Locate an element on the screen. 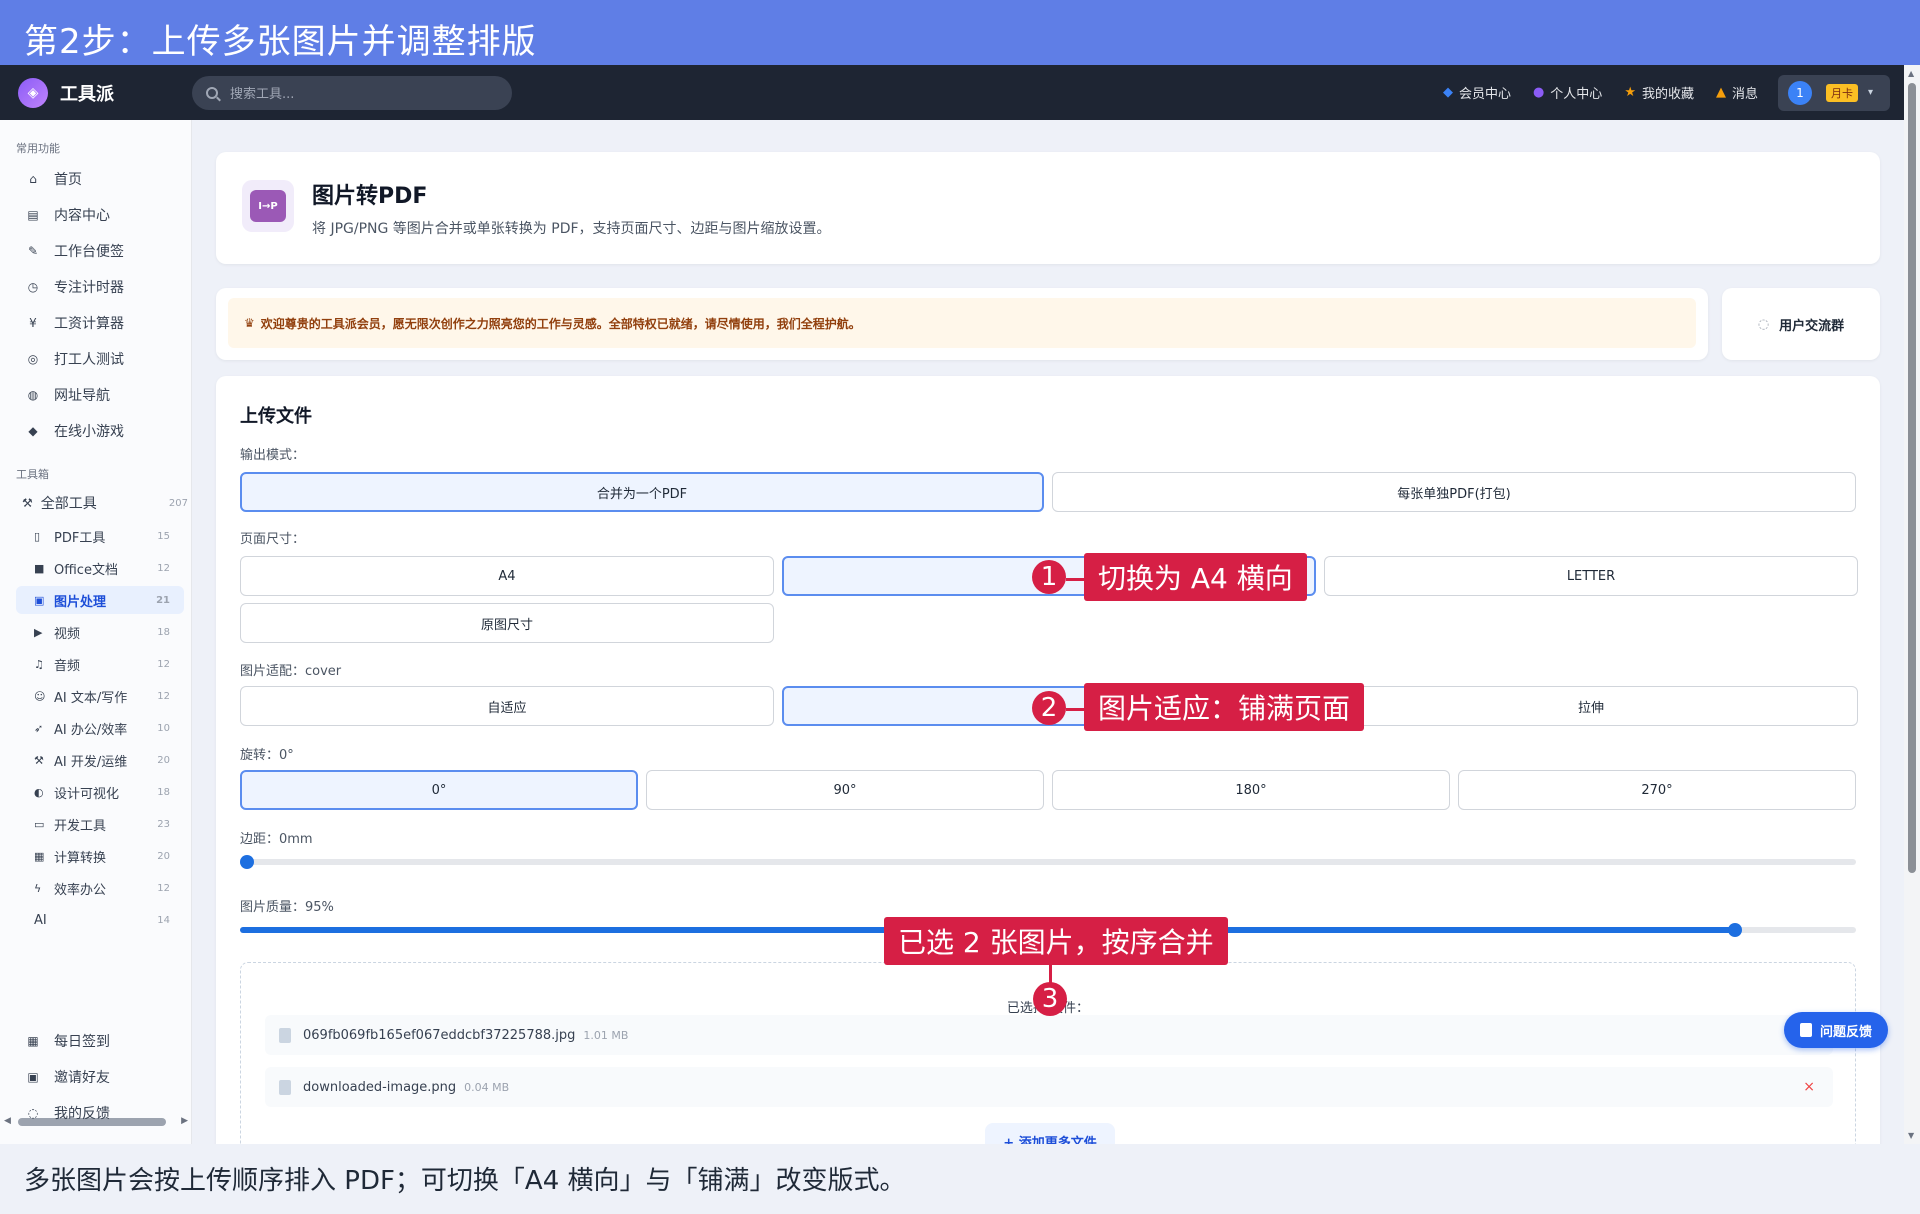 The height and width of the screenshot is (1214, 1920). nav-item-person: ● 个人中心 is located at coordinates (1567, 92).